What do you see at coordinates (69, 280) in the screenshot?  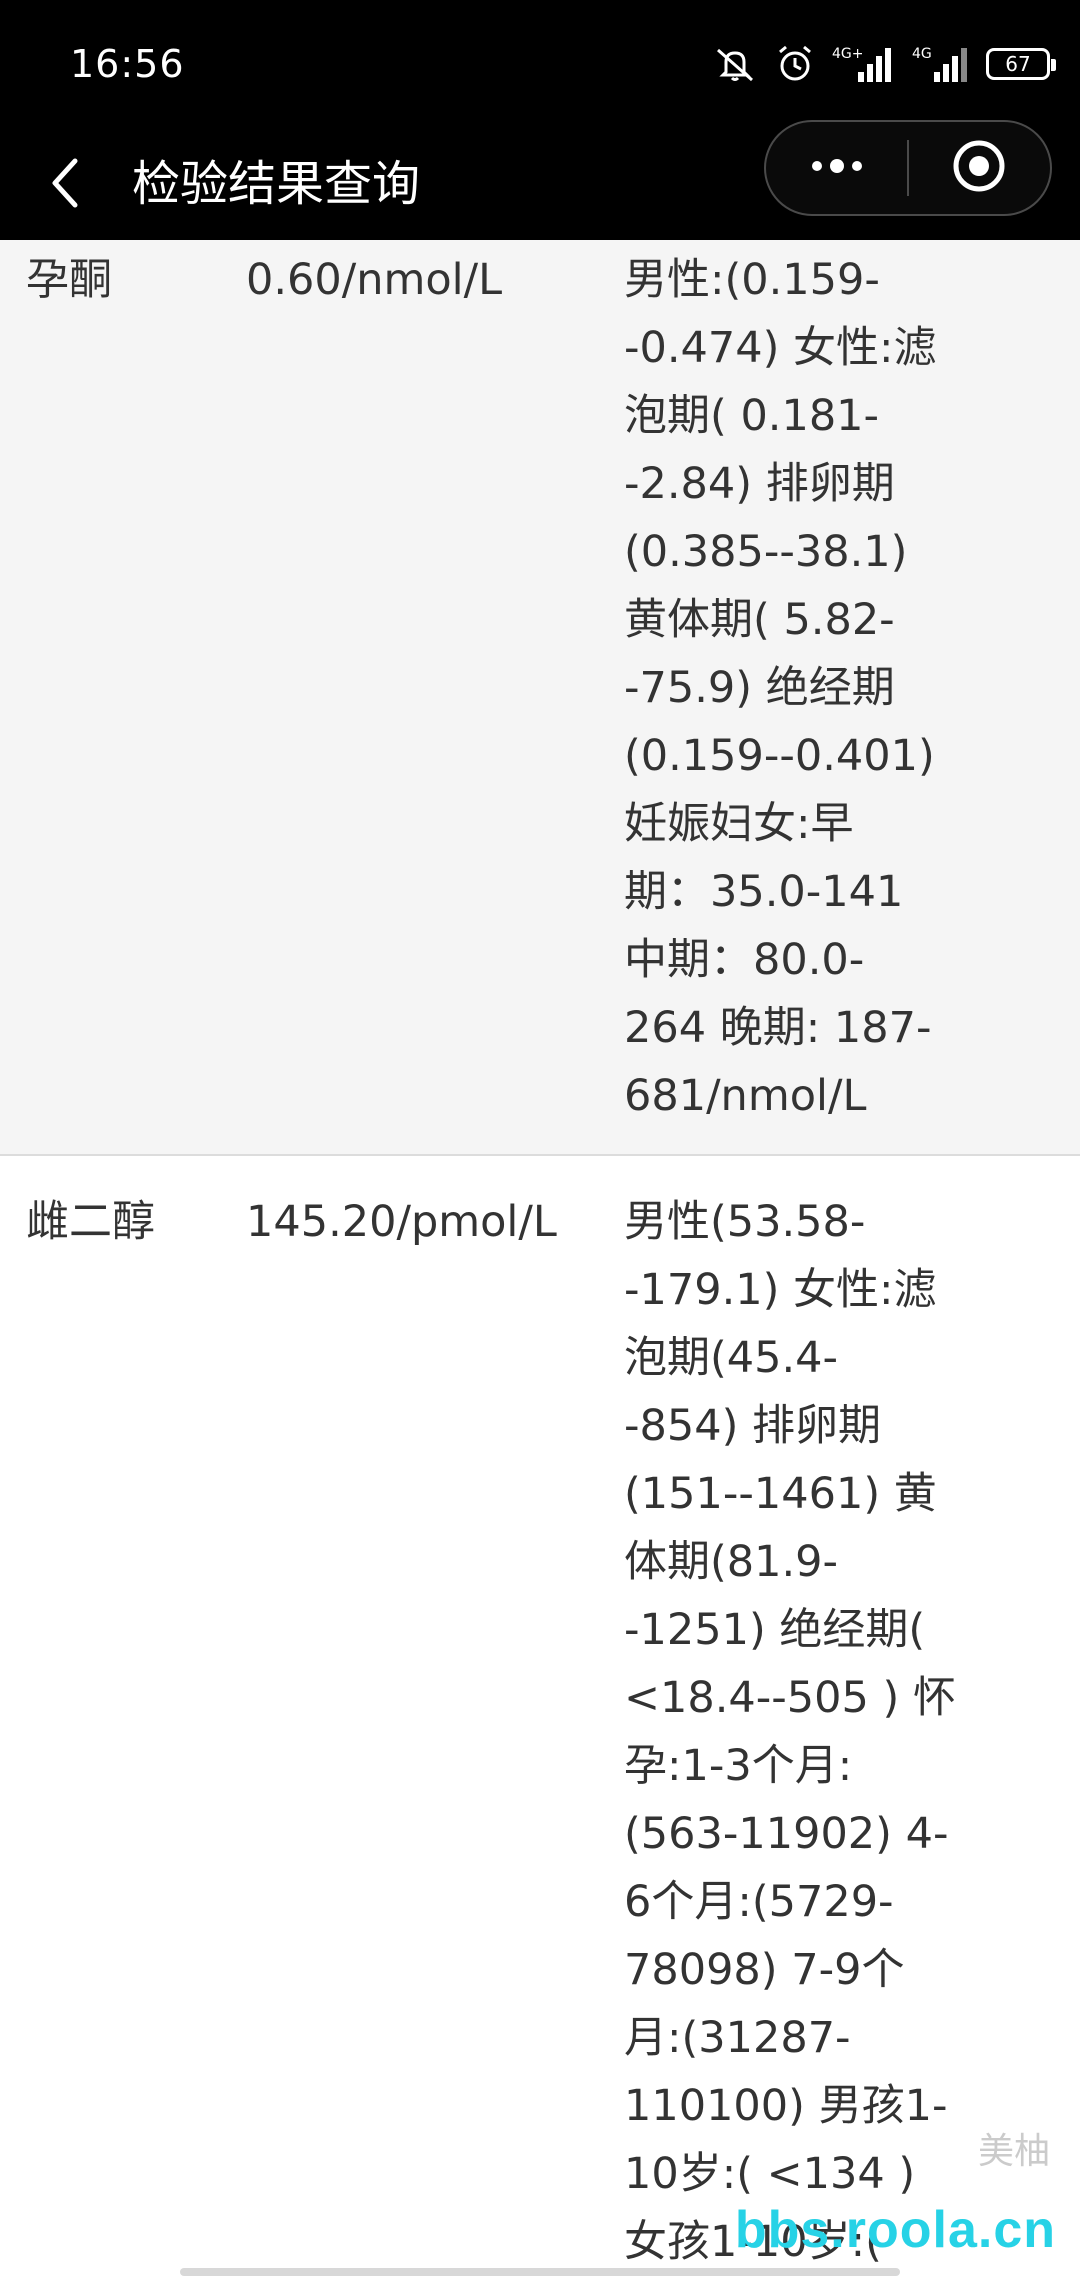 I see `result-name: 孕酮` at bounding box center [69, 280].